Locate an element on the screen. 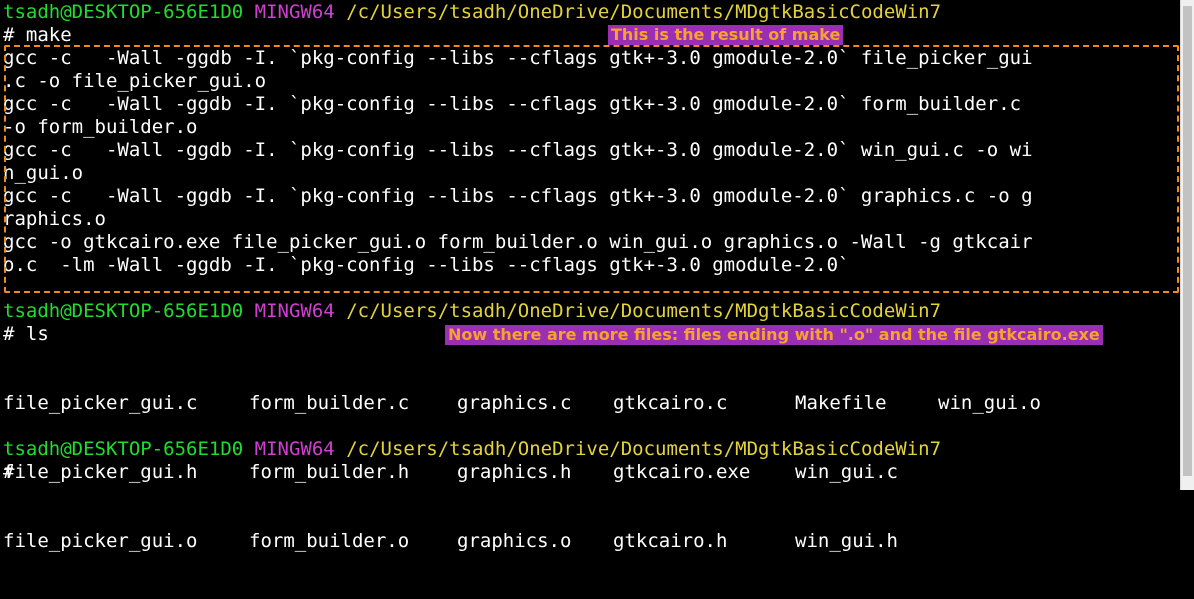 This screenshot has width=1194, height=599. ls-column: gtkcairo.c gtkcairo.exe gtkcairo.h is located at coordinates (681, 472).